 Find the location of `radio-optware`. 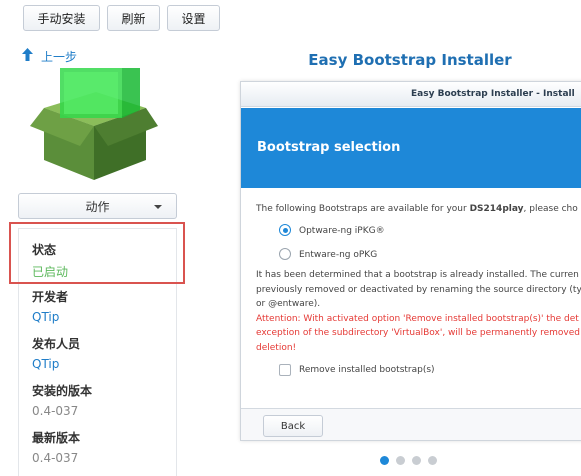

radio-optware is located at coordinates (285, 230).